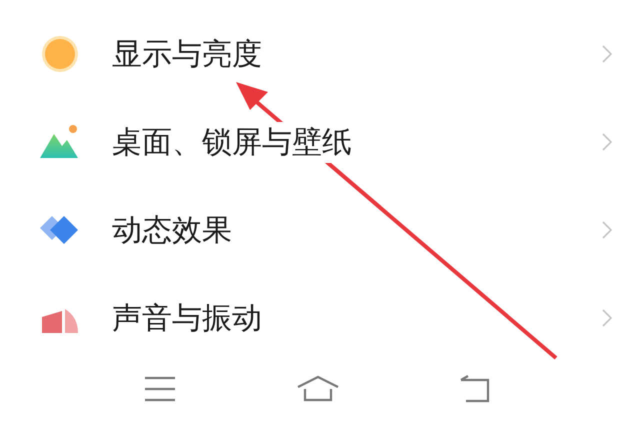  I want to click on home-icon, so click(318, 388).